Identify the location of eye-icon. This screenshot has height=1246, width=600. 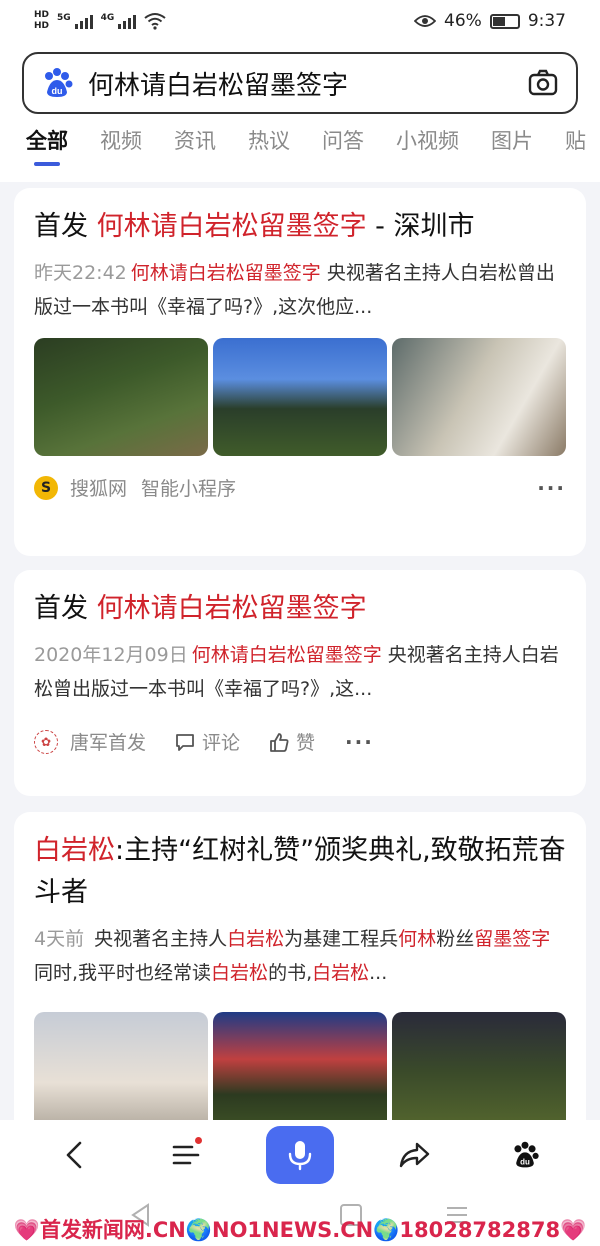
(425, 21).